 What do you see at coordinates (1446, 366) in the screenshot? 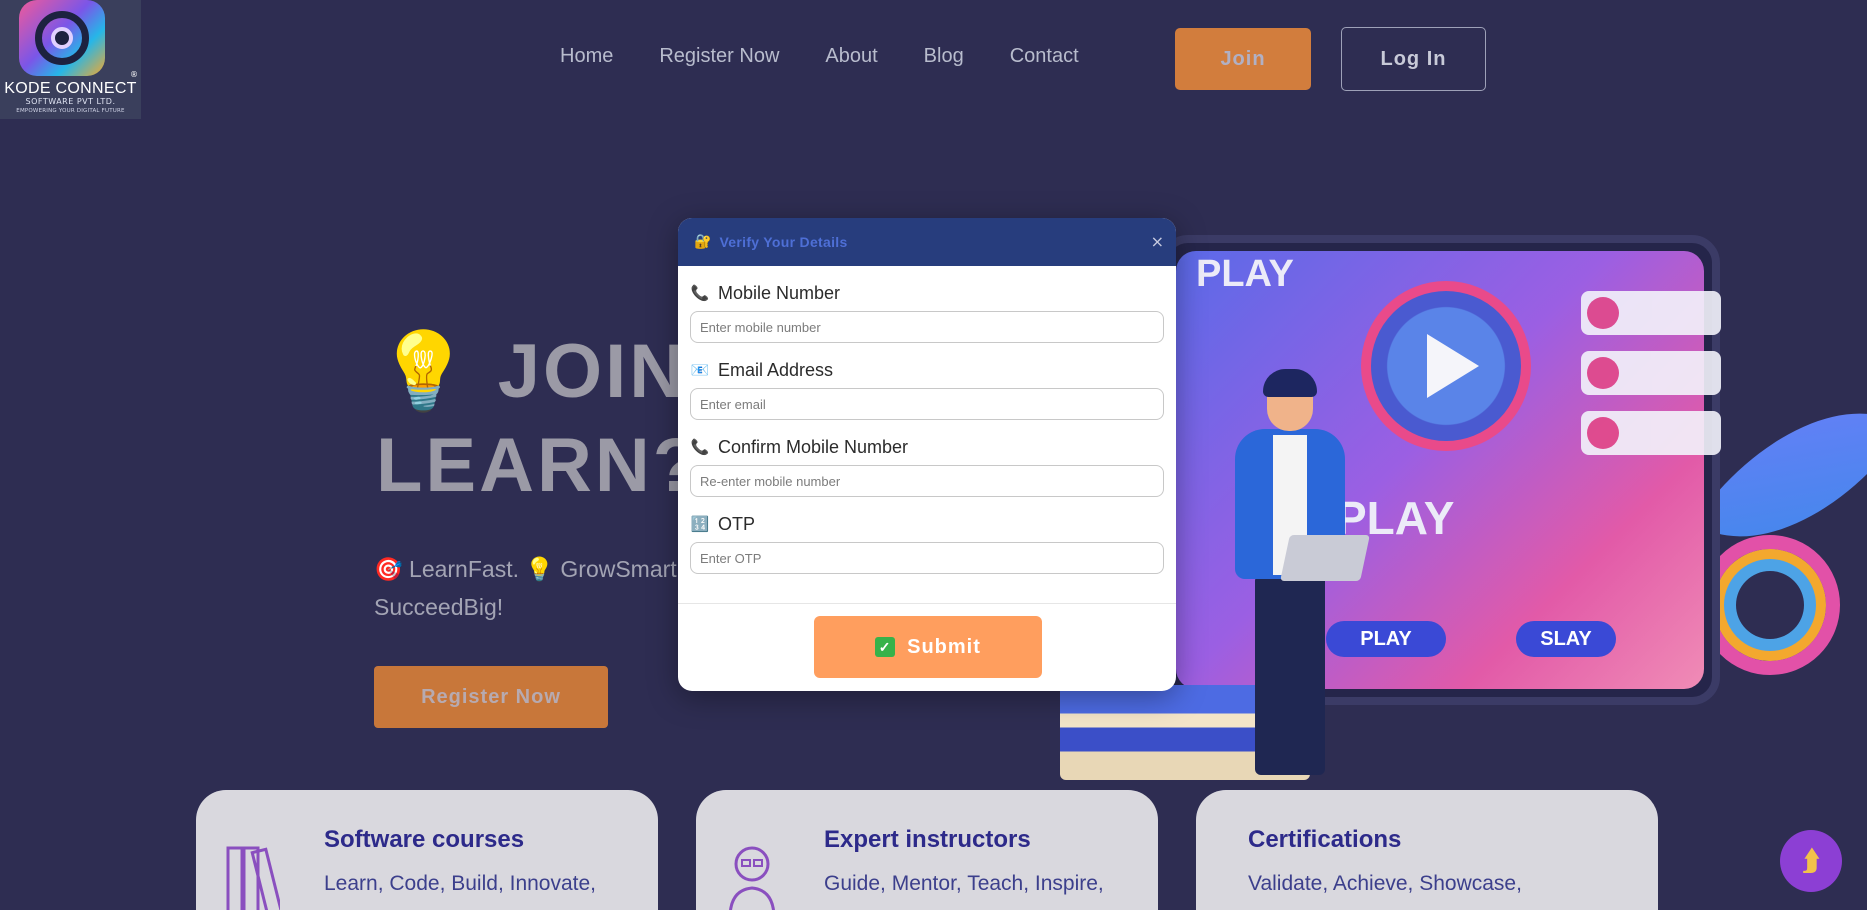
I see `play-icon` at bounding box center [1446, 366].